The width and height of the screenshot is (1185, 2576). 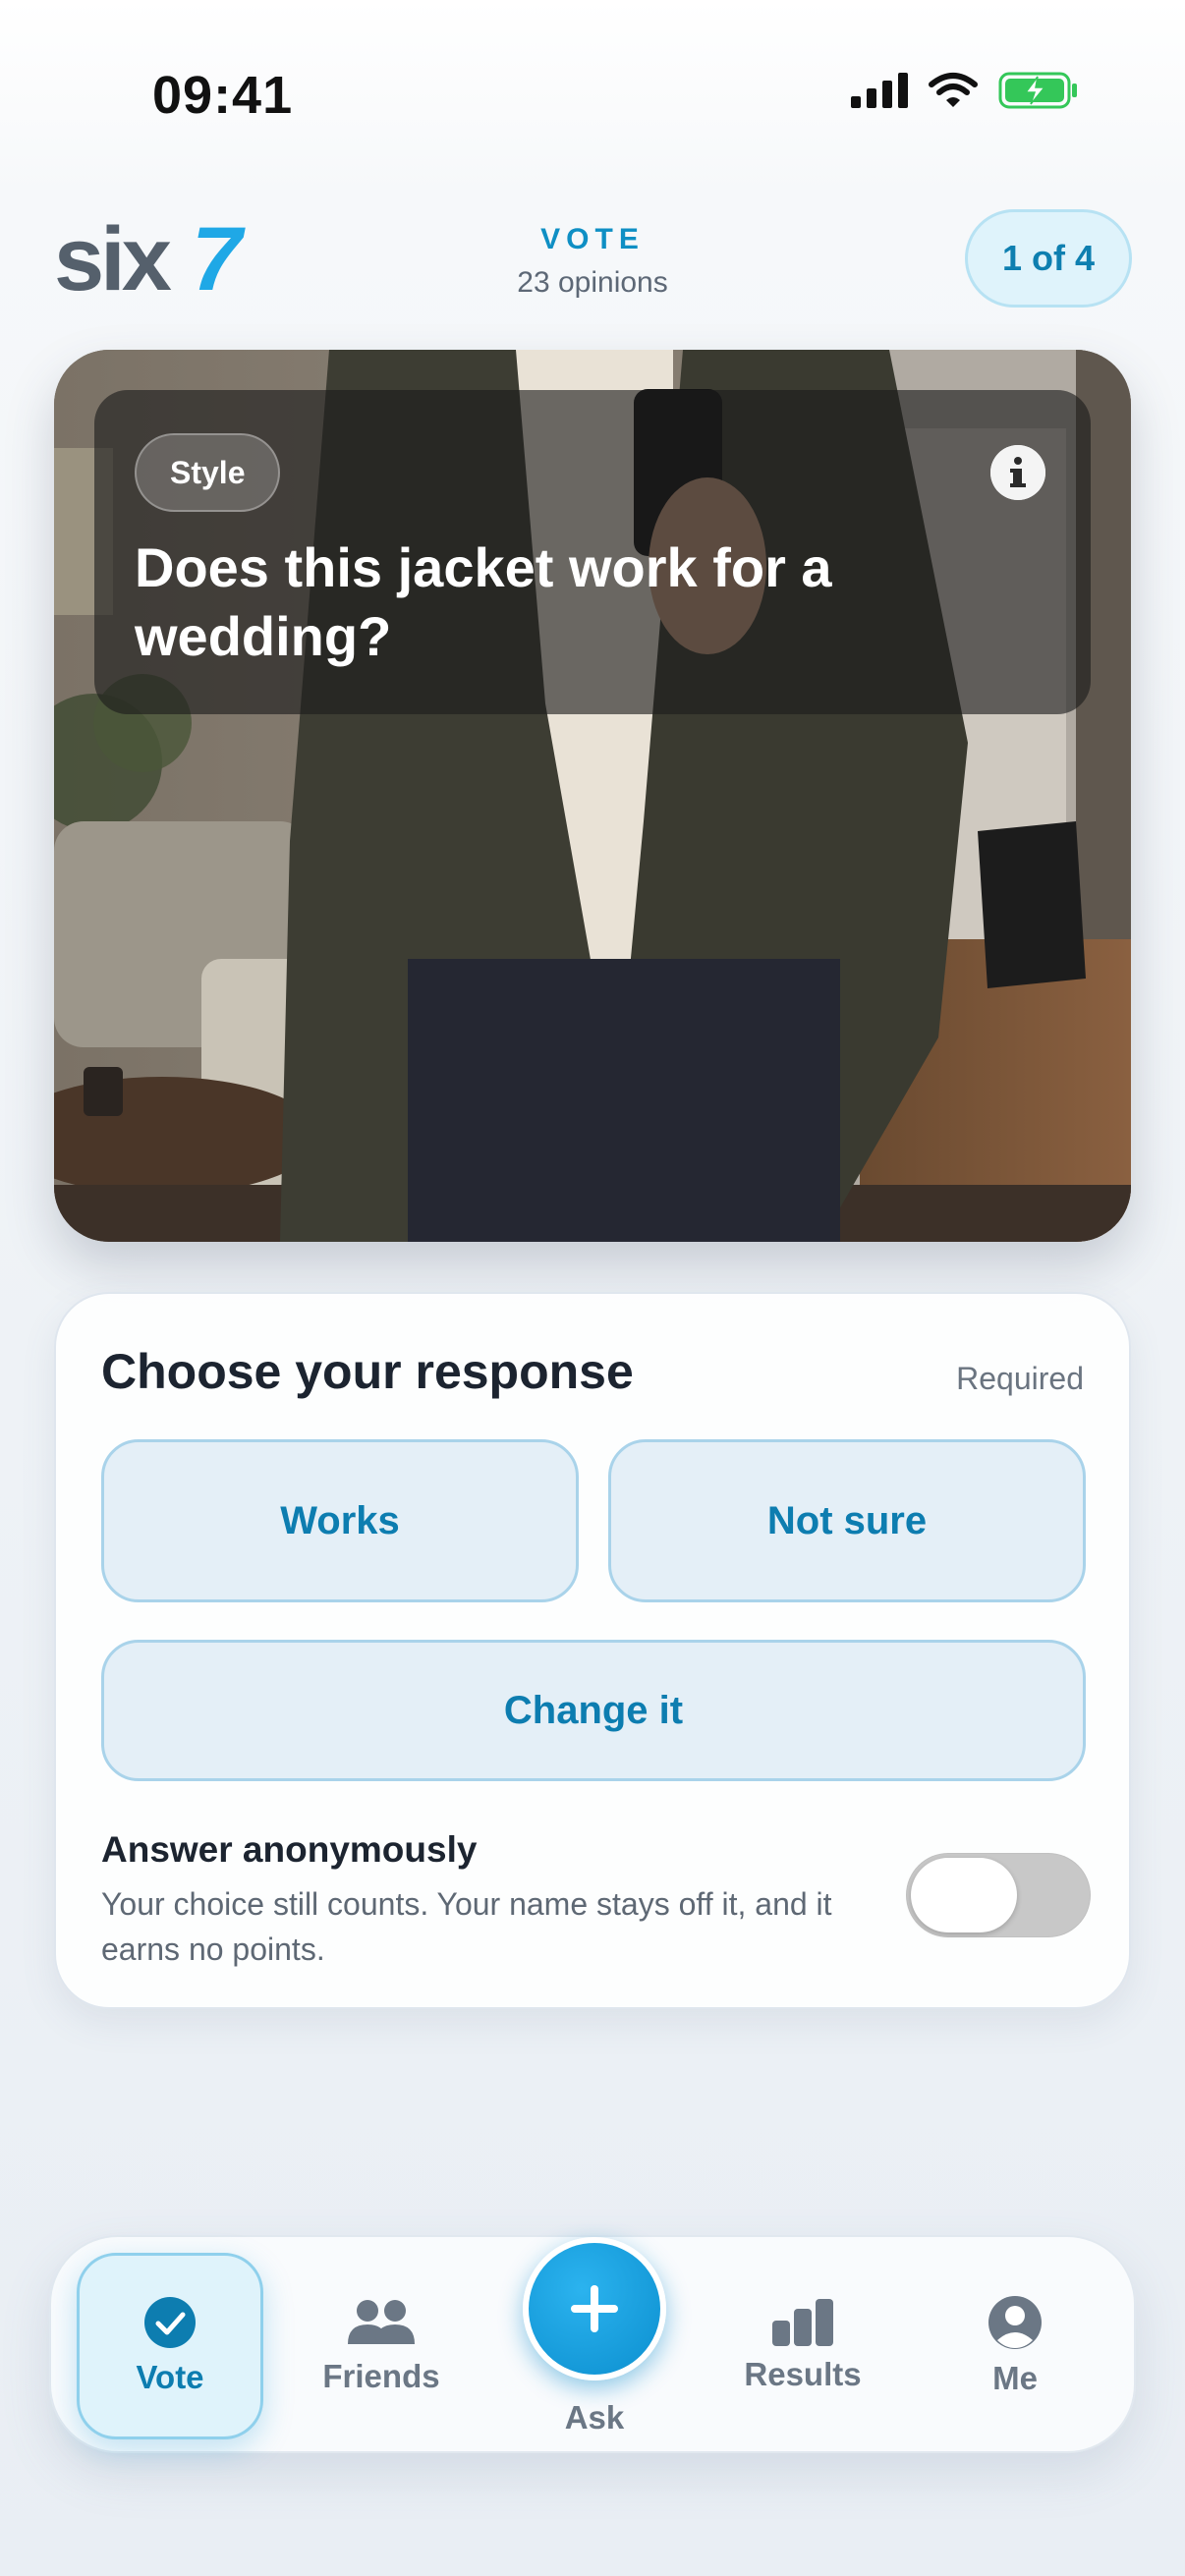 What do you see at coordinates (223, 95) in the screenshot?
I see `status-time: 09:41` at bounding box center [223, 95].